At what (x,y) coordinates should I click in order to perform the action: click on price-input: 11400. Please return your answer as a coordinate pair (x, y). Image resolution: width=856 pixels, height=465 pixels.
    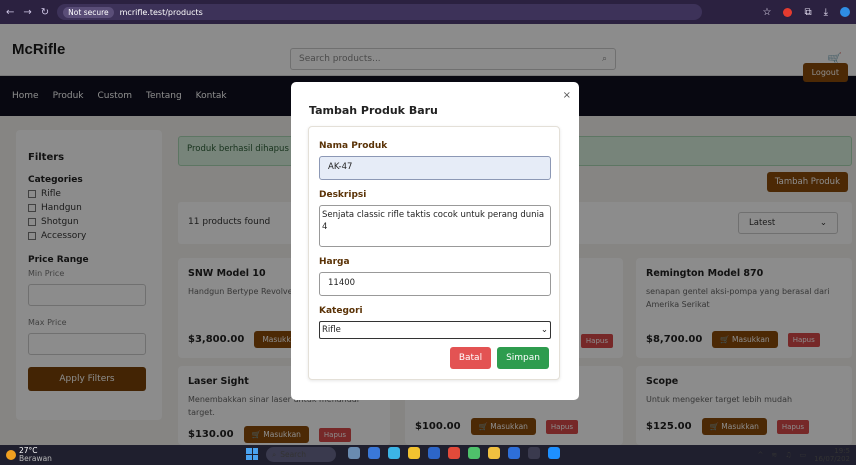
    Looking at the image, I should click on (435, 284).